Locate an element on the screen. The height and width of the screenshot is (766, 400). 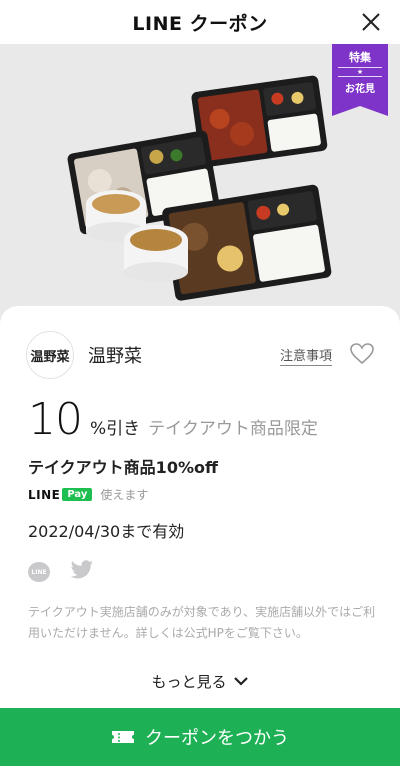
line-pay-usable: 使えます is located at coordinates (124, 495).